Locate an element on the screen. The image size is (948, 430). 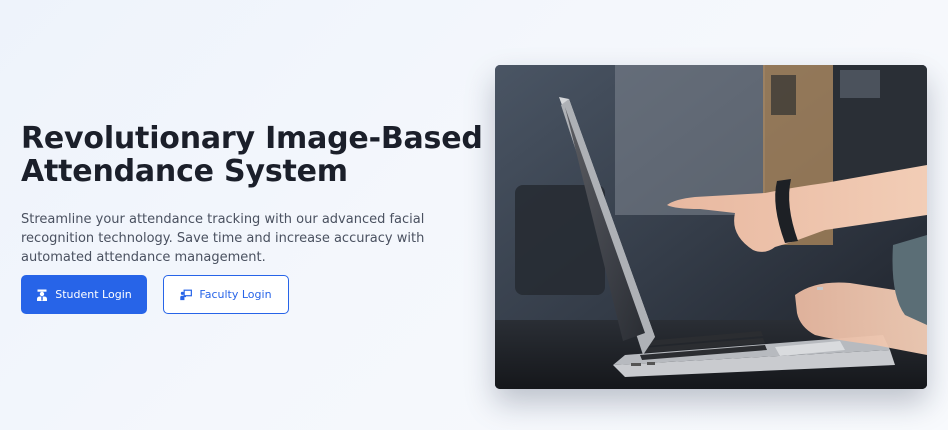
student-login-button: Student Login is located at coordinates (84, 294).